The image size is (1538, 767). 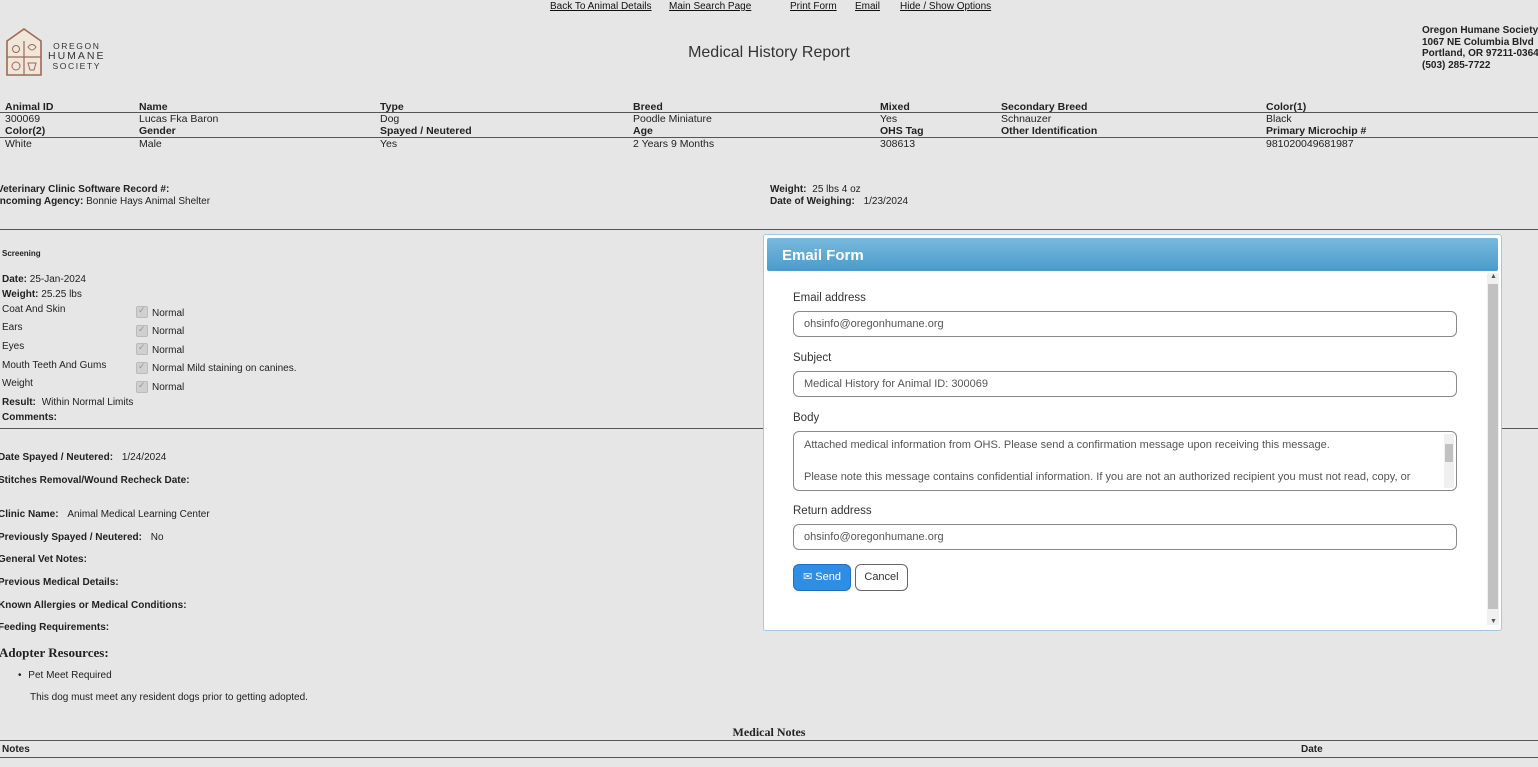 What do you see at coordinates (95, 480) in the screenshot?
I see `stitches-label: Stitches Removal/Wound Recheck Date:` at bounding box center [95, 480].